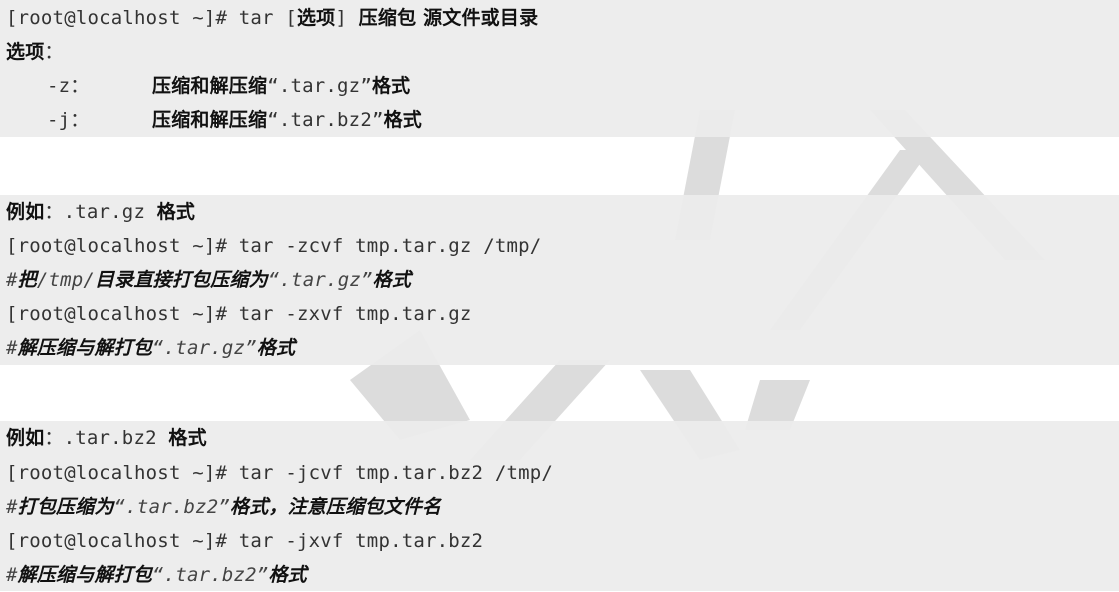 The height and width of the screenshot is (592, 1119). I want to click on gz-command-extract: [root@localhost ~]# tar -zxvf tmp.tar.gz, so click(239, 314).